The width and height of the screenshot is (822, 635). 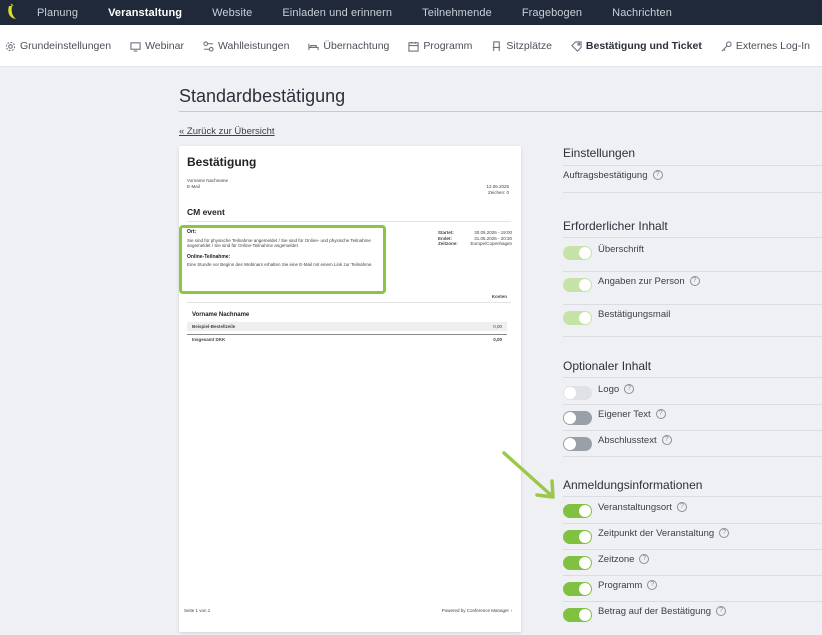 What do you see at coordinates (577, 444) in the screenshot?
I see `abschlusstext-toggle` at bounding box center [577, 444].